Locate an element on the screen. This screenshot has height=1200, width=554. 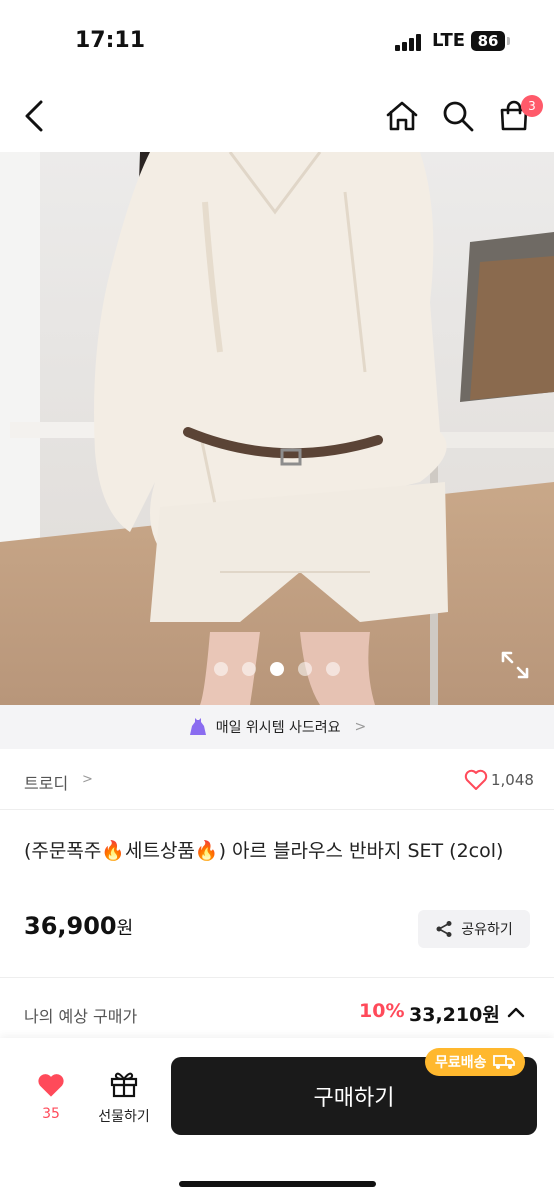
gift-button: 선물하기 is located at coordinates (124, 1098).